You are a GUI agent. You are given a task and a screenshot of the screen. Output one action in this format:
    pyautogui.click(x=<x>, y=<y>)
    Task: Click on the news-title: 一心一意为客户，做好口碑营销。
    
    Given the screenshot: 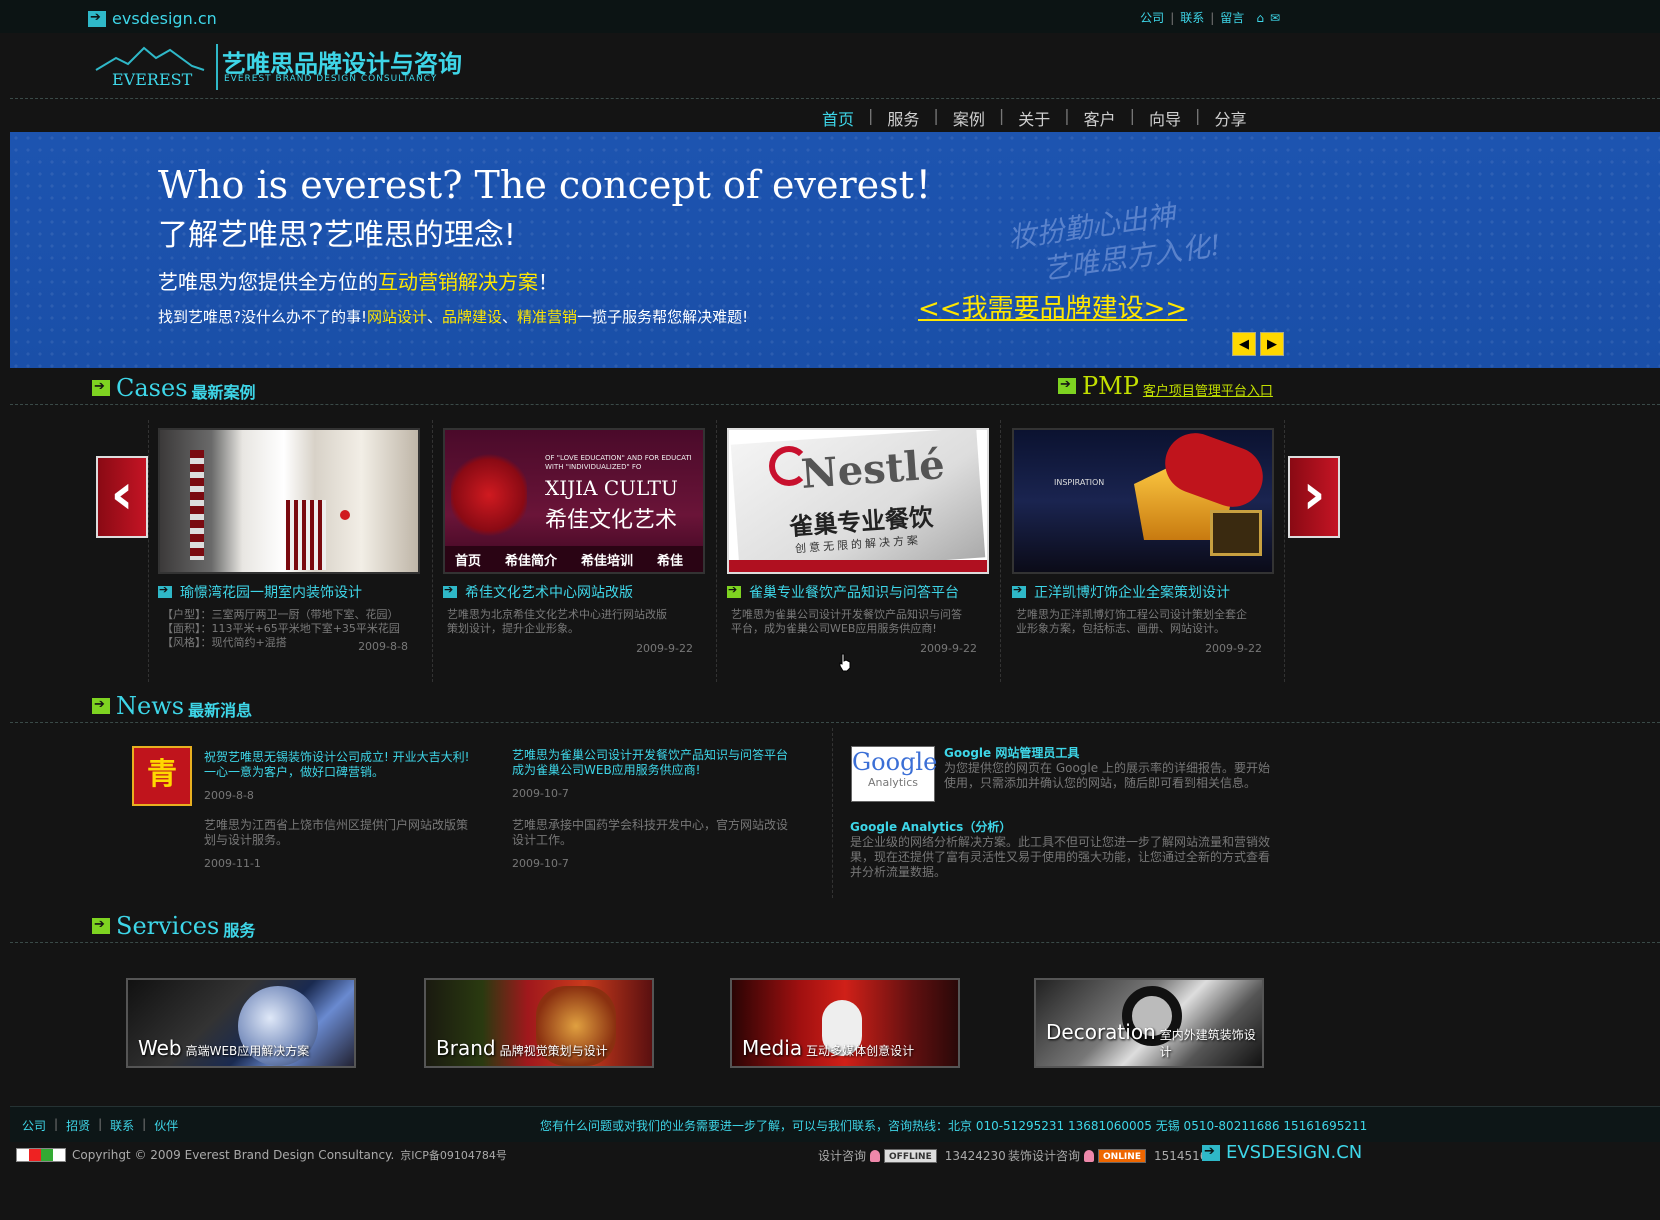 What is the action you would take?
    pyautogui.click(x=336, y=772)
    